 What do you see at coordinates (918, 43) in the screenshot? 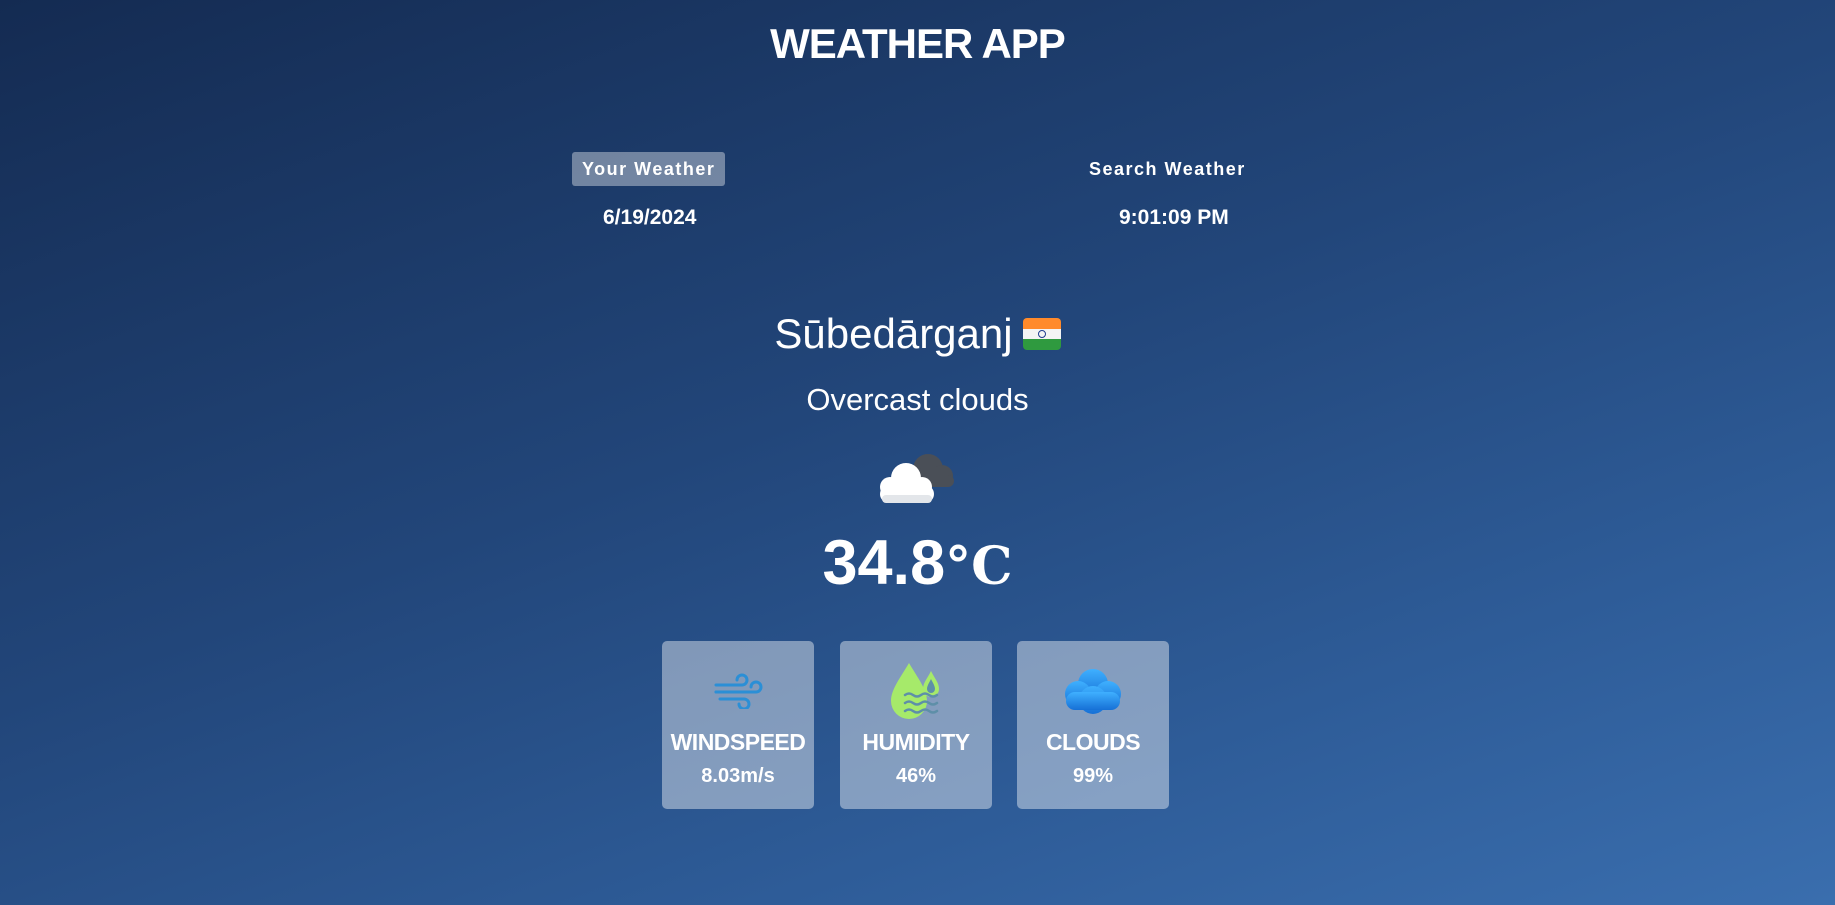
I see `app-title: WEATHER APP` at bounding box center [918, 43].